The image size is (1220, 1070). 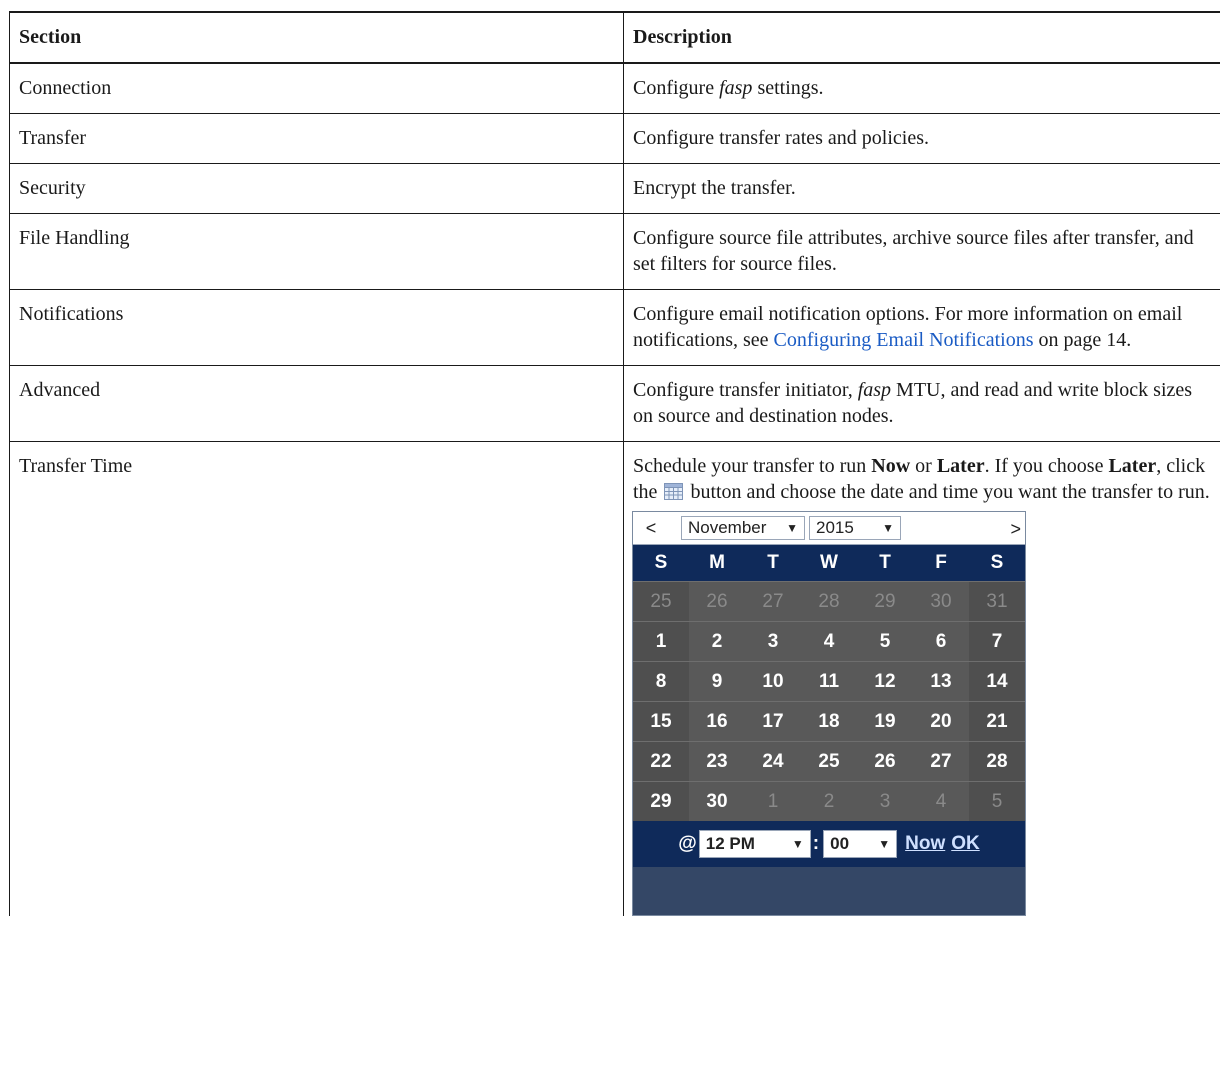 What do you see at coordinates (860, 844) in the screenshot?
I see `minute-select: 00 ▼` at bounding box center [860, 844].